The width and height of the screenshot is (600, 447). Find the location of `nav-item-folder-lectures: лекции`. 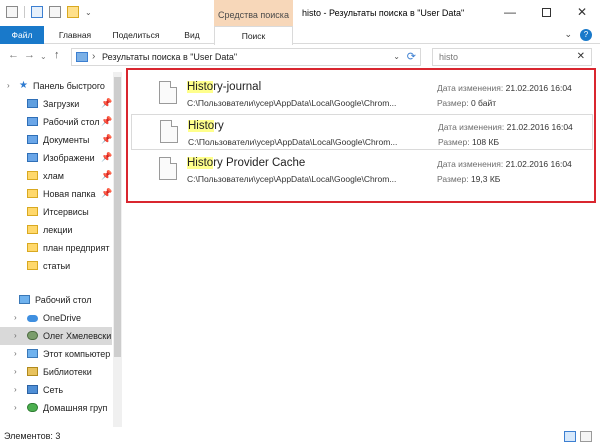

nav-item-folder-lectures: лекции is located at coordinates (56, 230).